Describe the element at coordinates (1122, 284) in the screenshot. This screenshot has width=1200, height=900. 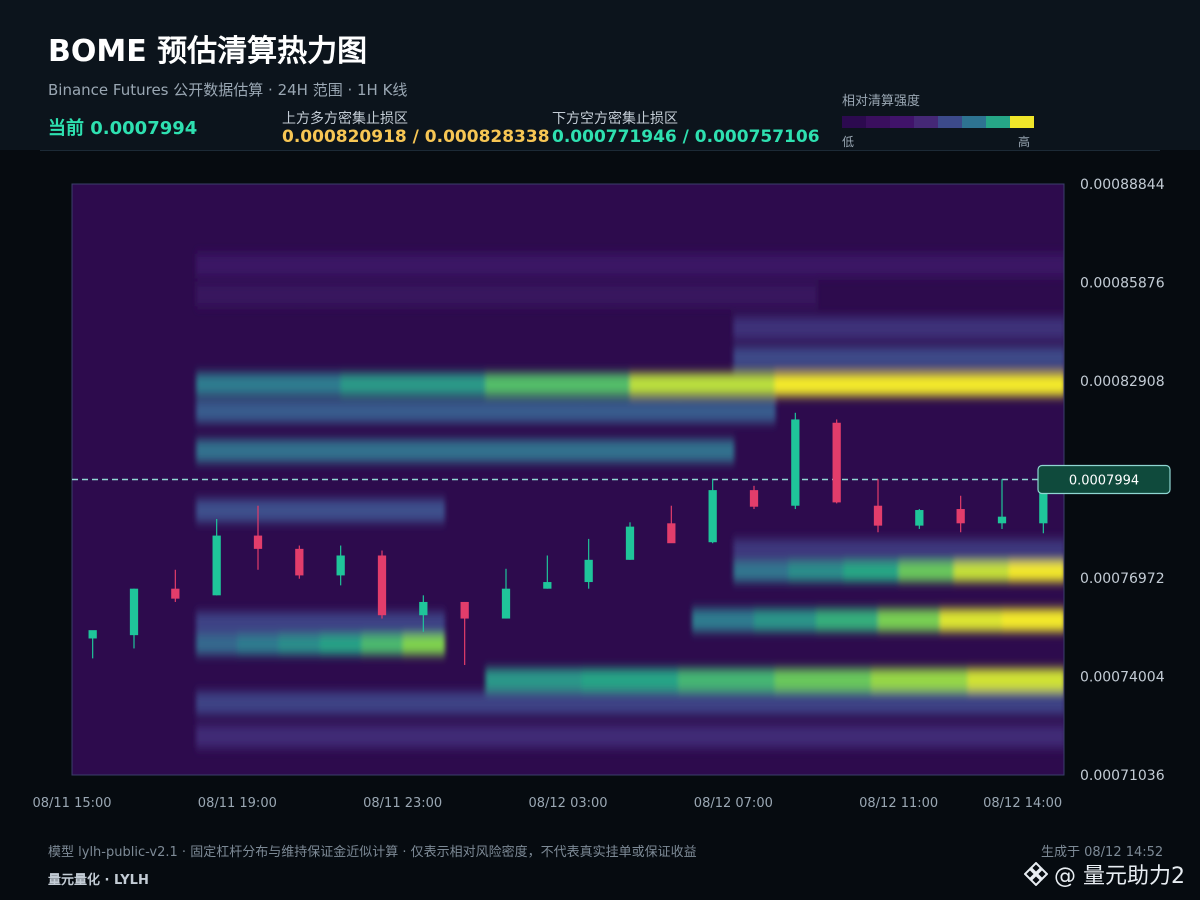
I see `y-tick-label: 0.00085876` at that location.